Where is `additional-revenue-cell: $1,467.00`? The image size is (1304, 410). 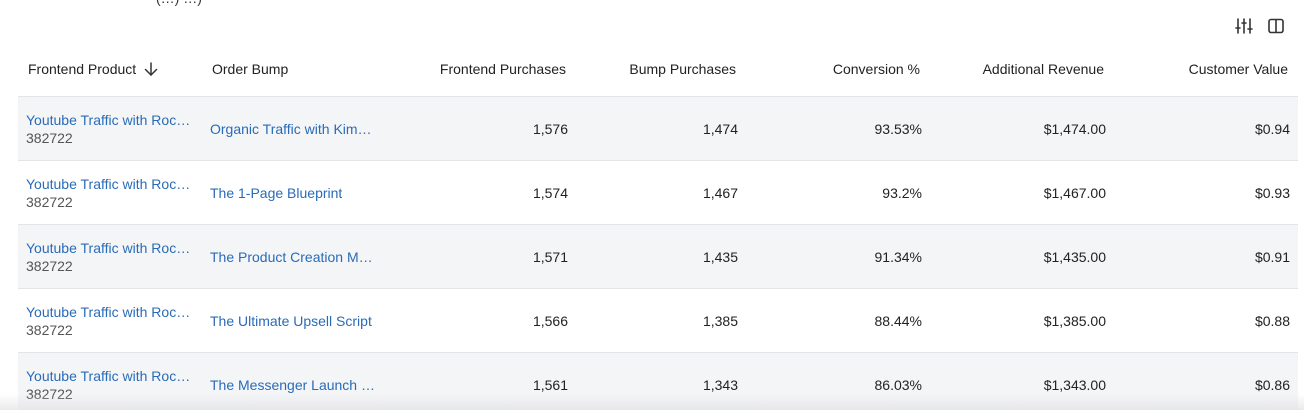
additional-revenue-cell: $1,467.00 is located at coordinates (1074, 192).